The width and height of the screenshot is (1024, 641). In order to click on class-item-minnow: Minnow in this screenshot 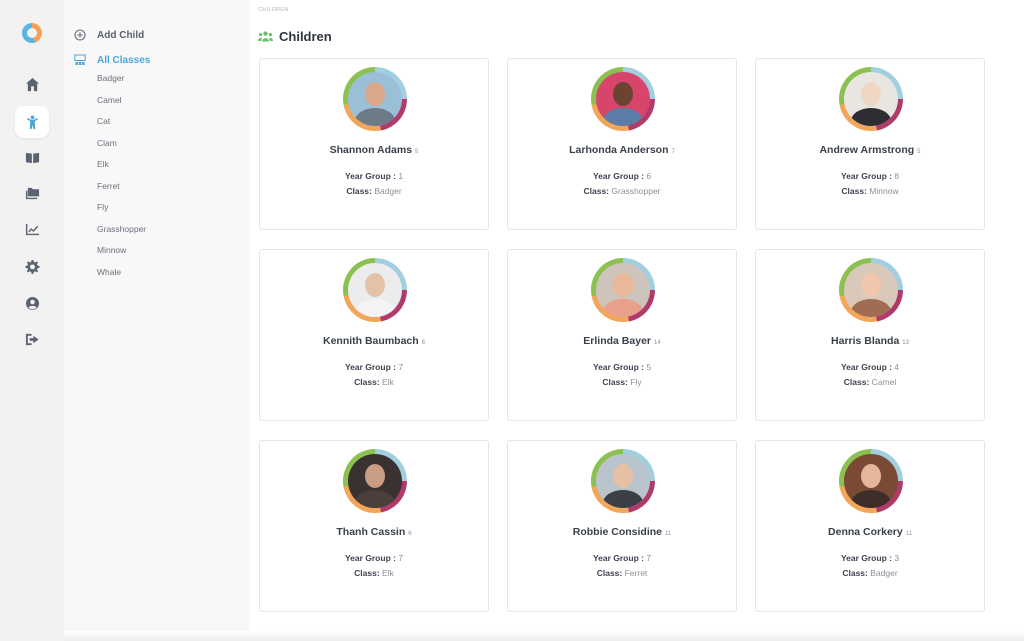, I will do `click(121, 251)`.